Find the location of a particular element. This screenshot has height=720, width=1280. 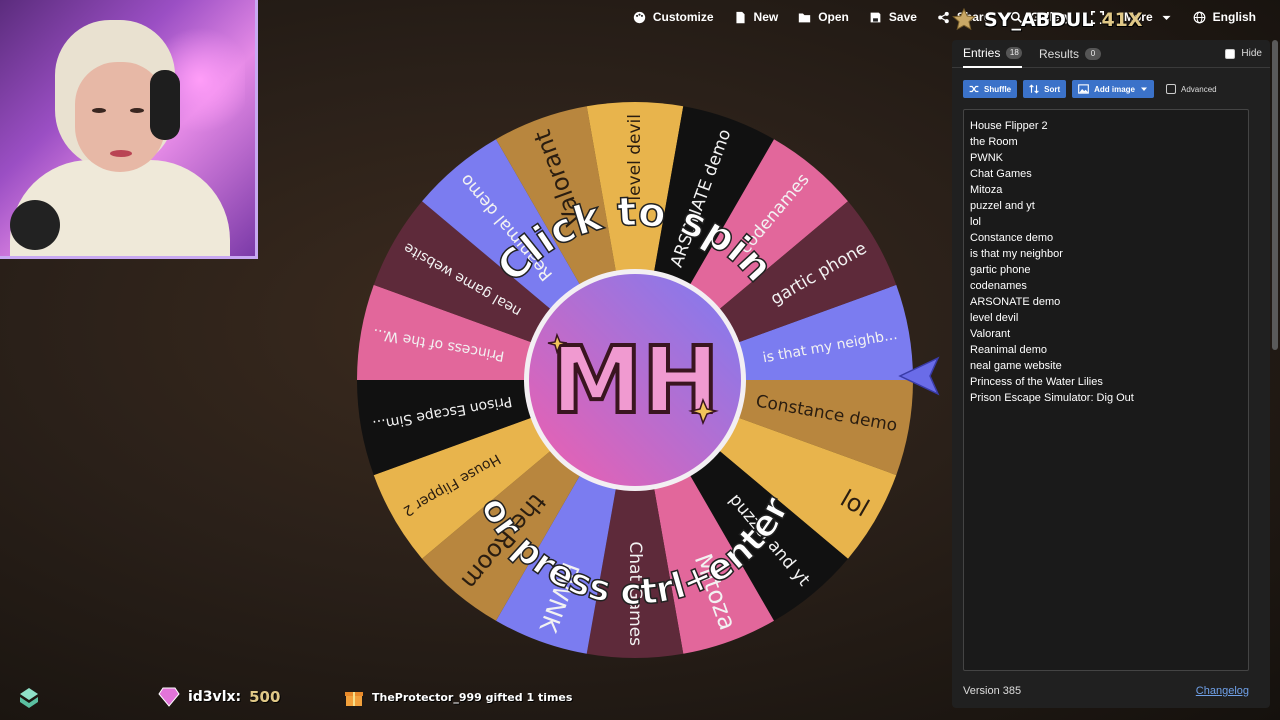

floppy-icon is located at coordinates (875, 17).